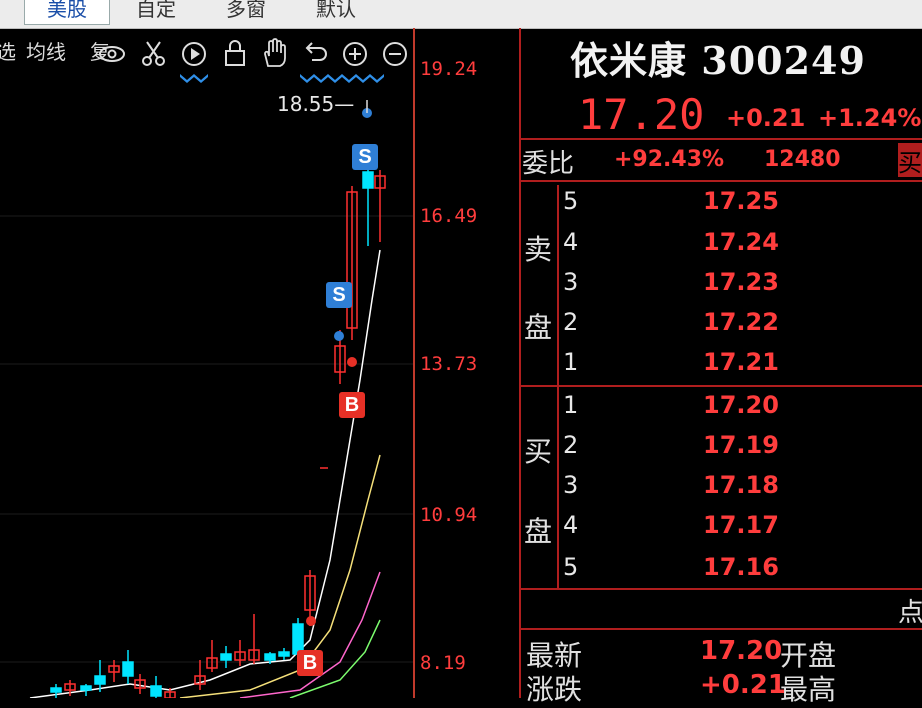  I want to click on eye-icon, so click(112, 53).